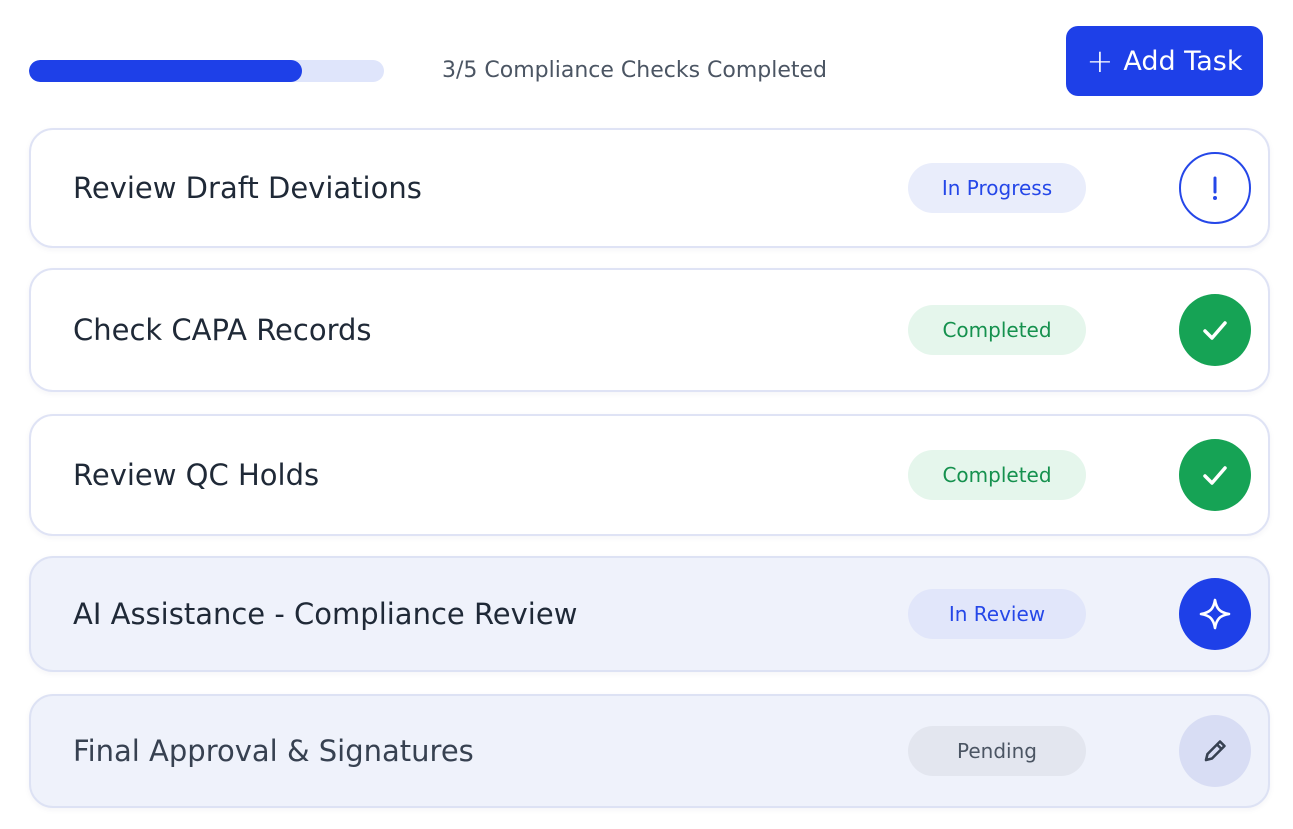 This screenshot has width=1293, height=829. I want to click on task-title: Review QC Holds, so click(196, 475).